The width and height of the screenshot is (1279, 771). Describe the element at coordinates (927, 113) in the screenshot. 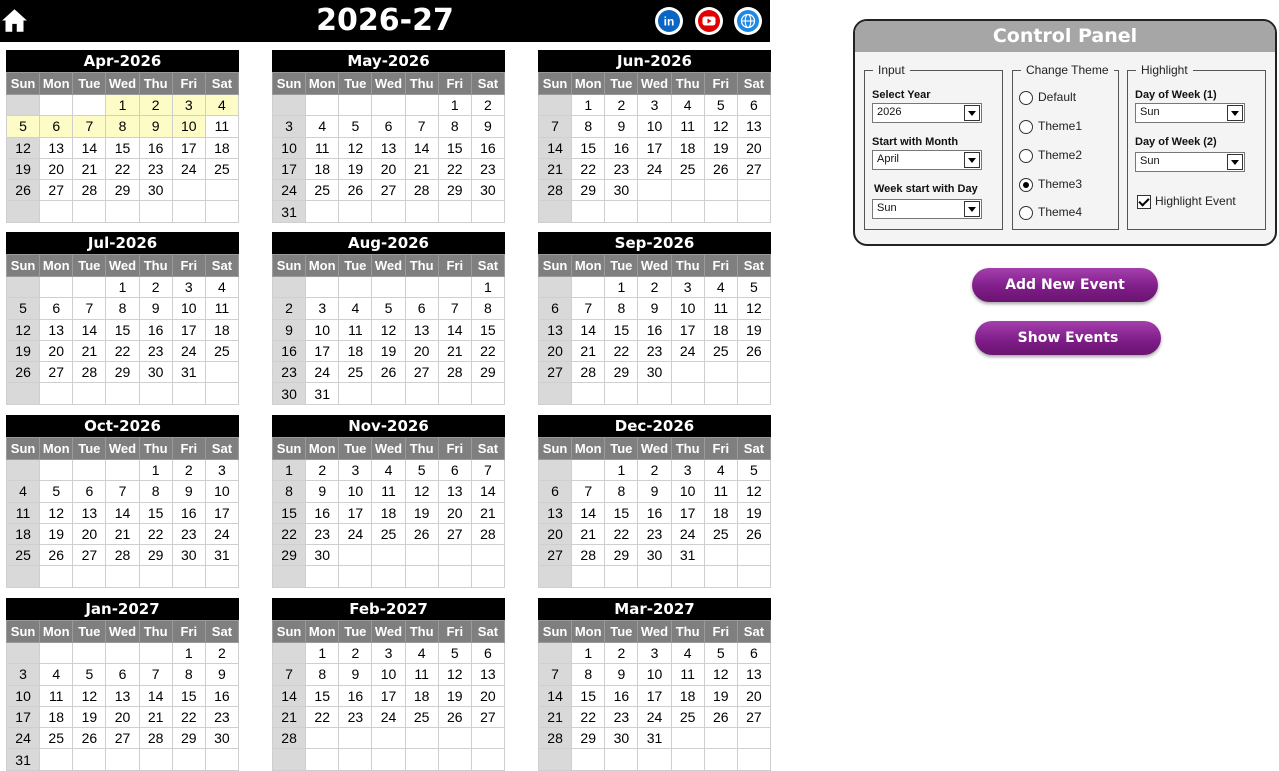

I see `select-year-dropdown: 2026` at that location.